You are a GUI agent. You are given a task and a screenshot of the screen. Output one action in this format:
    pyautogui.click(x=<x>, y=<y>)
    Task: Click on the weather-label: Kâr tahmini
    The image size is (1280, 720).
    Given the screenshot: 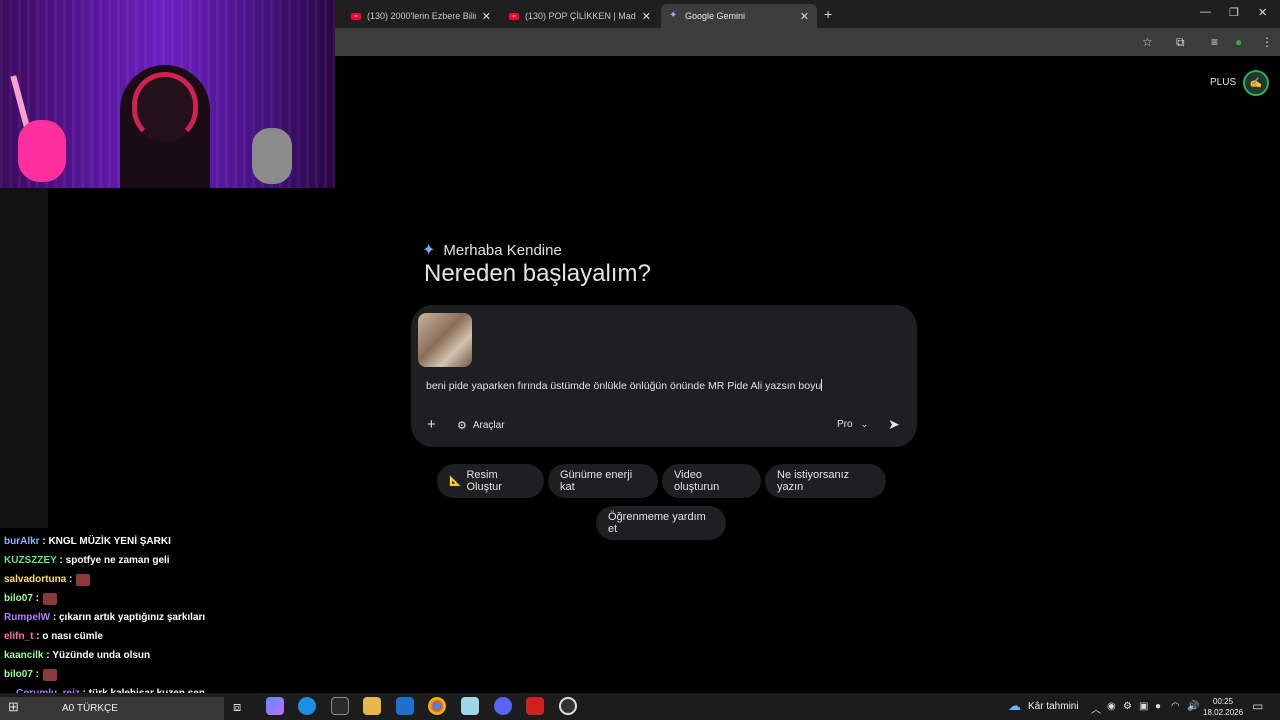 What is the action you would take?
    pyautogui.click(x=1053, y=706)
    